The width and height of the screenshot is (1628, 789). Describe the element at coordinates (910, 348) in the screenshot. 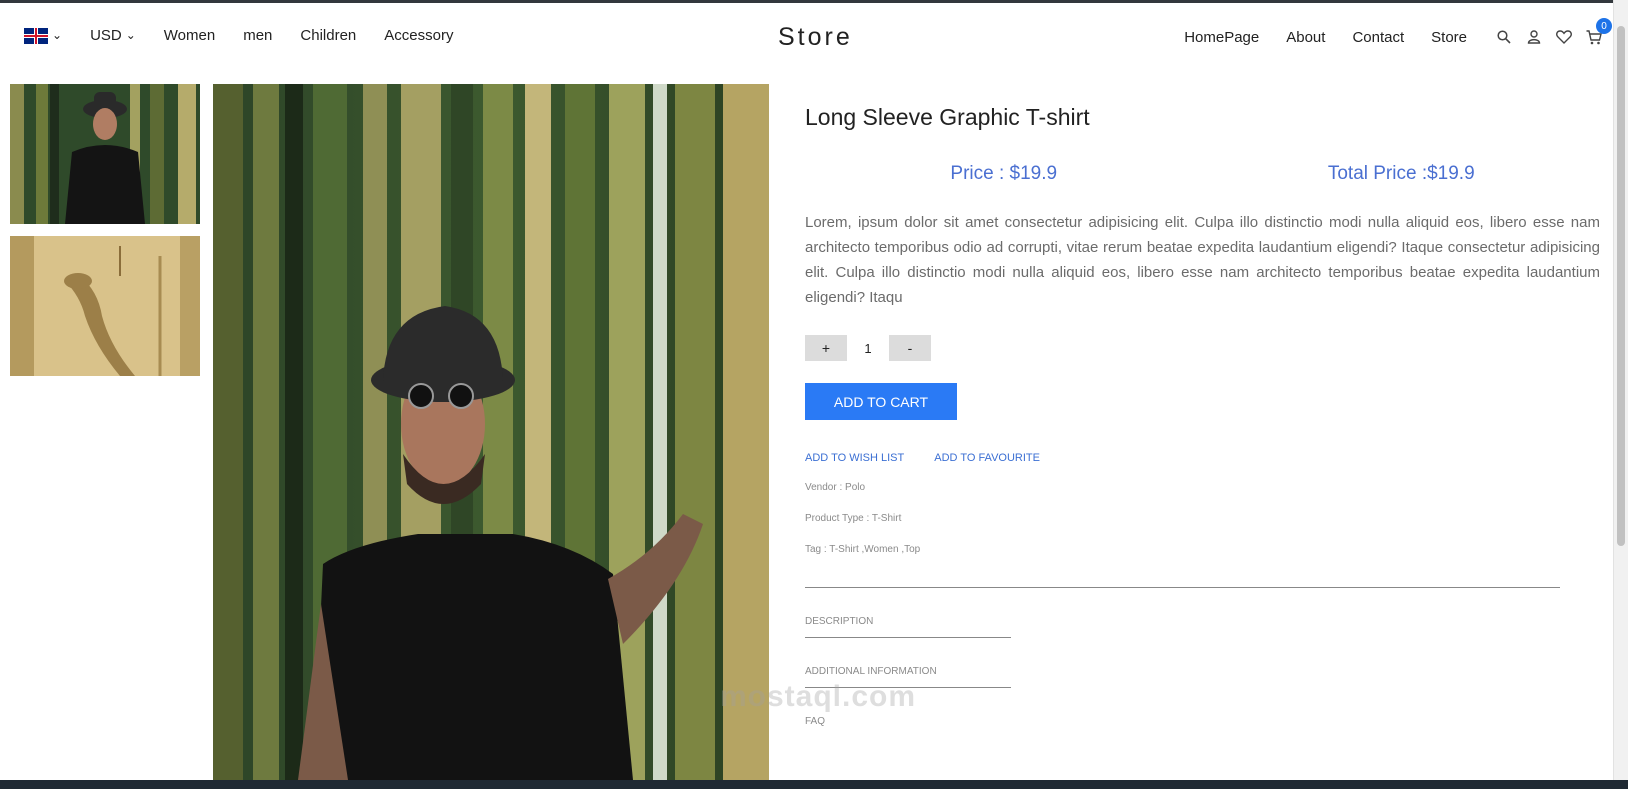

I see `quantity-minus-button: -` at that location.